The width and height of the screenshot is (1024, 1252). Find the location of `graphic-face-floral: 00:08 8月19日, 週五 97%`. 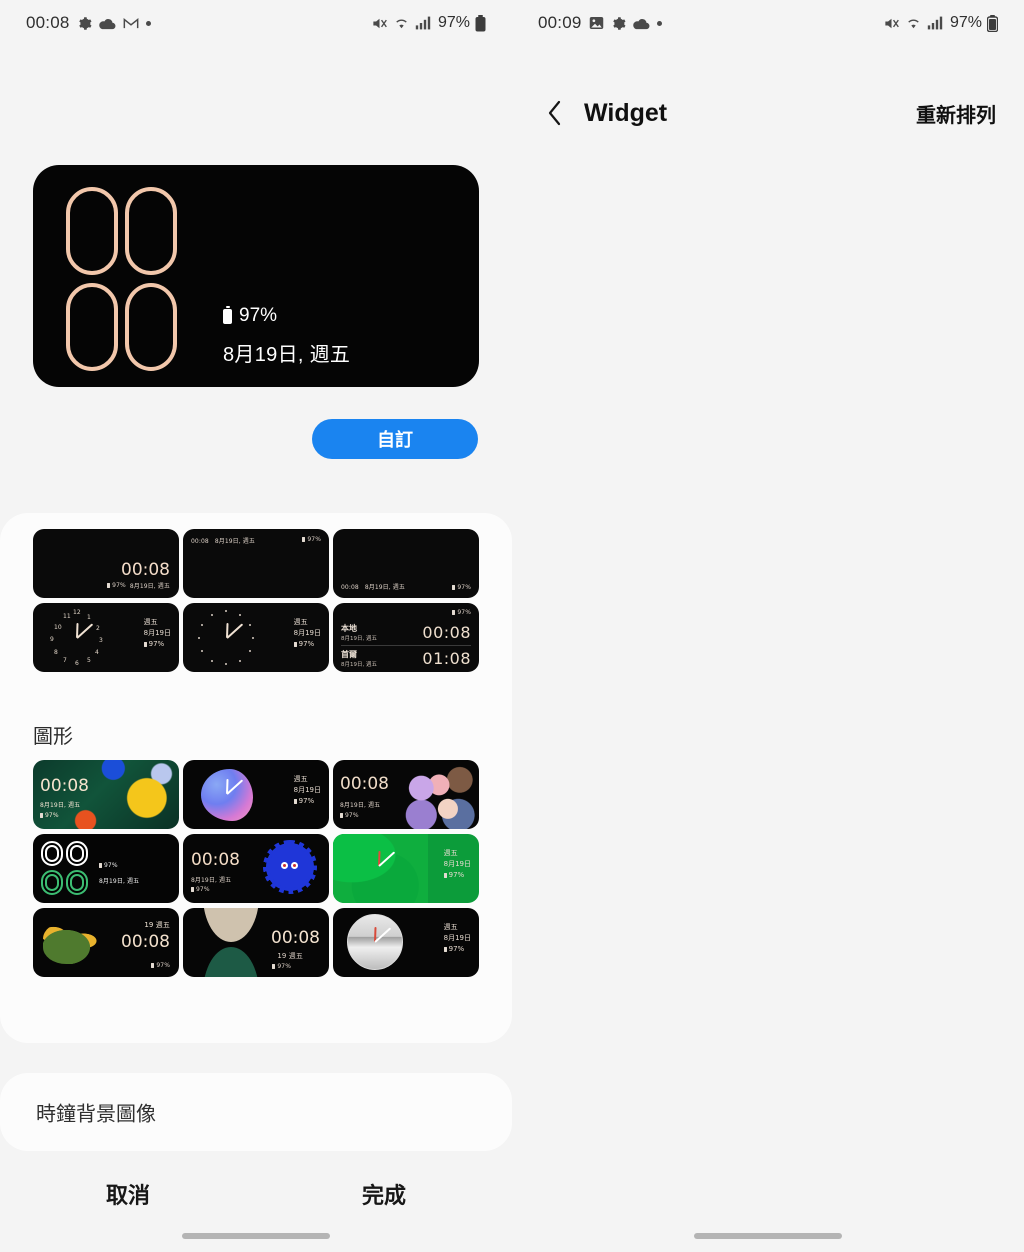

graphic-face-floral: 00:08 8月19日, 週五 97% is located at coordinates (106, 794).